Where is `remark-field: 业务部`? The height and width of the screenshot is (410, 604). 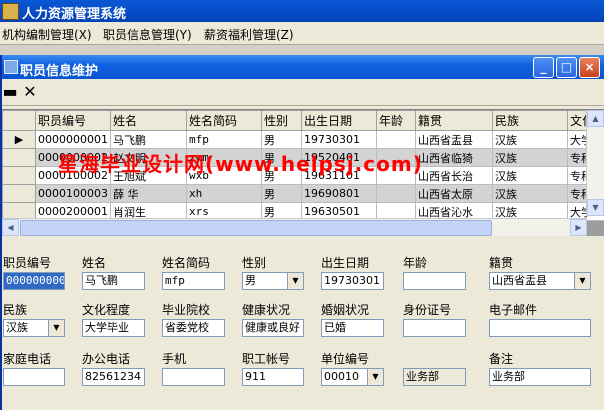
remark-field: 业务部 is located at coordinates (540, 377).